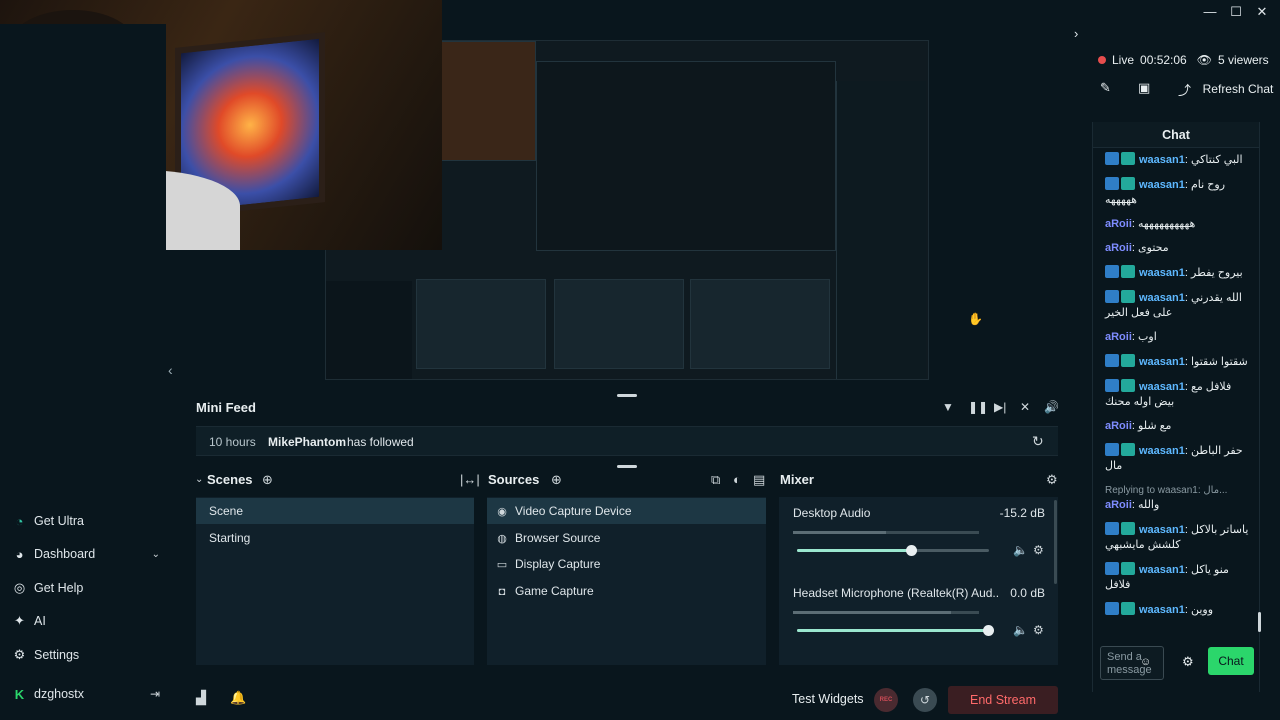 Image resolution: width=1280 pixels, height=720 pixels. What do you see at coordinates (948, 407) in the screenshot?
I see `filter-icon: ▼` at bounding box center [948, 407].